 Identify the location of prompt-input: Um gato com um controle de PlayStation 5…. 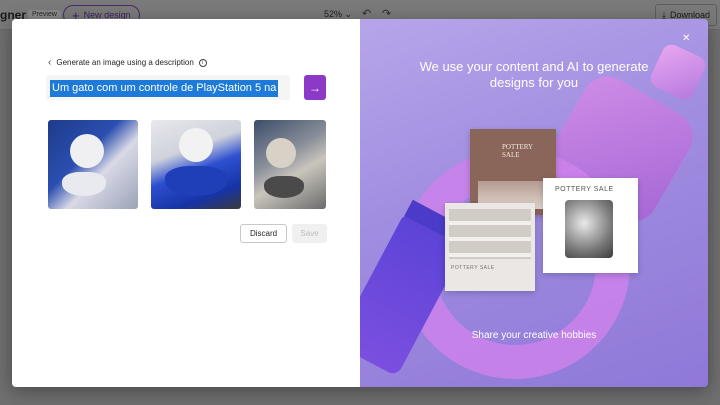
(168, 87).